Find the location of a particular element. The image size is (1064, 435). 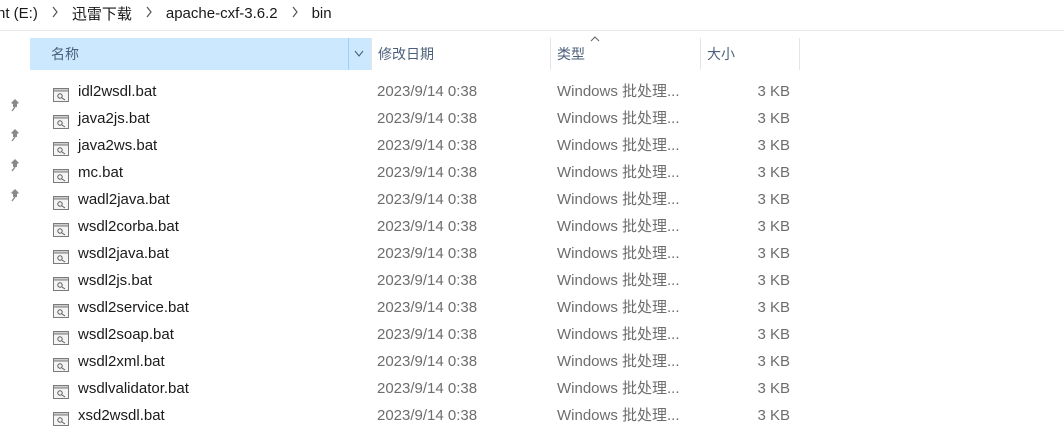

breadcrumb-folder-bin: bin is located at coordinates (326, 13).